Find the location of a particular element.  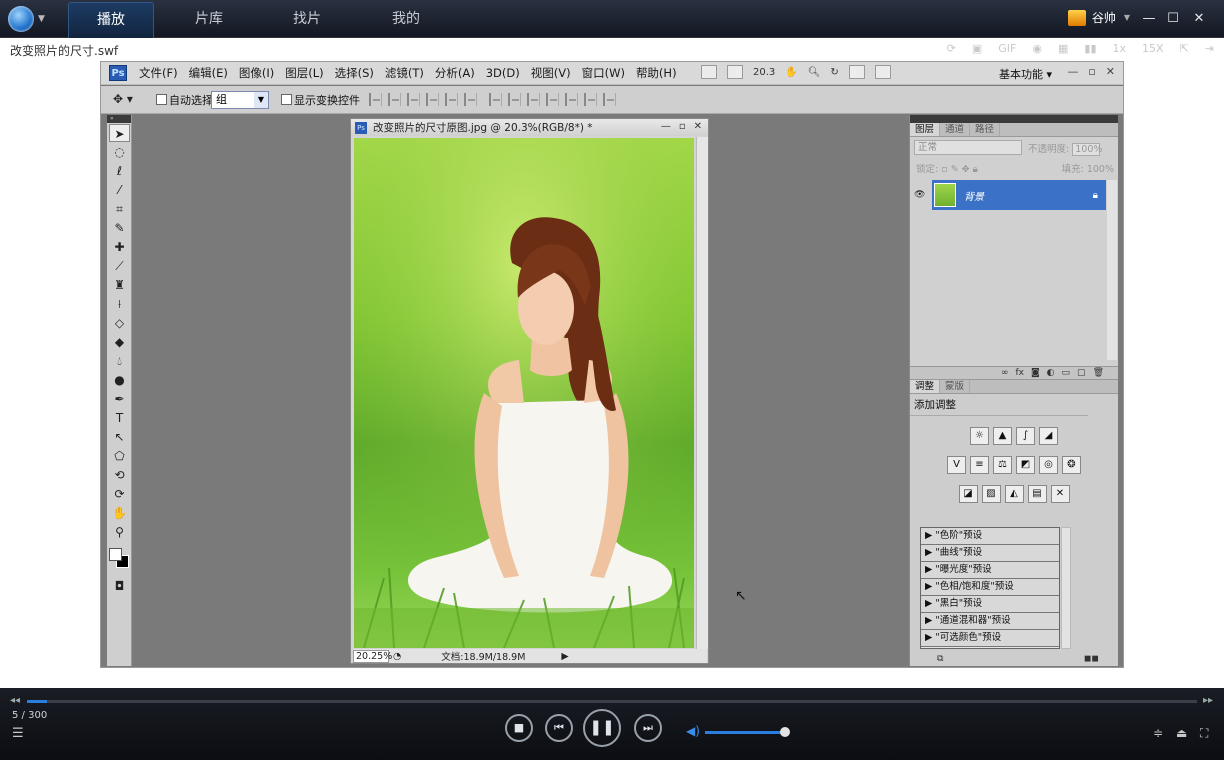

layer-mask-icon: ◙ is located at coordinates (1035, 373).